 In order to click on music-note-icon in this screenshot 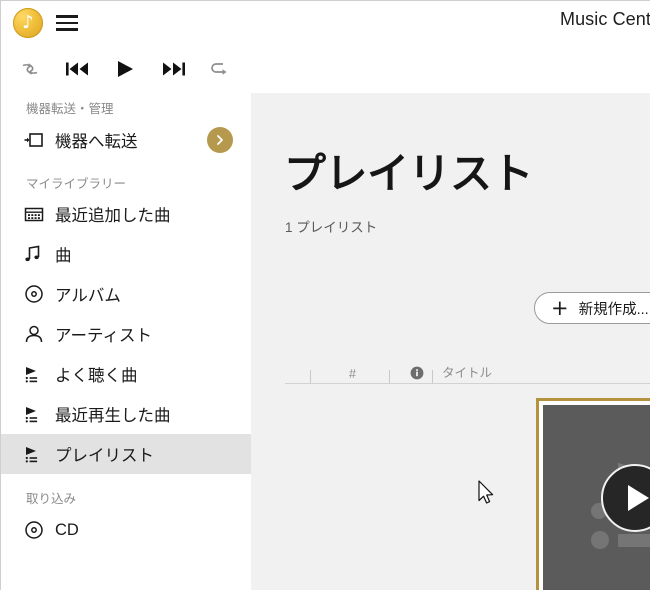, I will do `click(36, 254)`.